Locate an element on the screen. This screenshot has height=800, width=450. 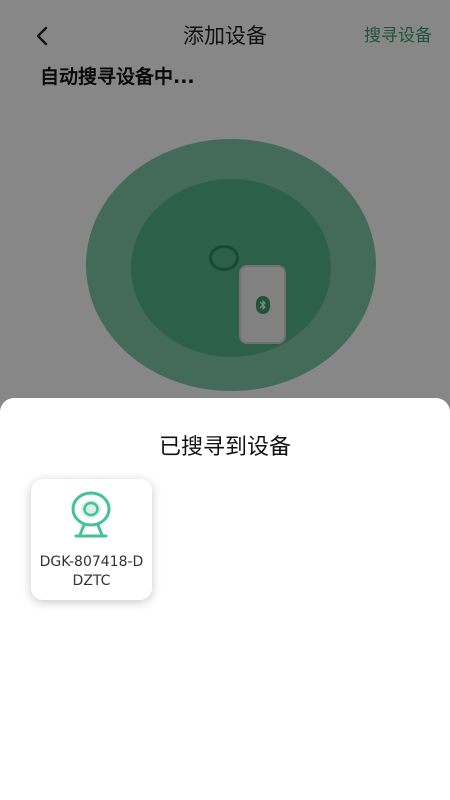
sheet-title: 已搜寻到设备 is located at coordinates (224, 447).